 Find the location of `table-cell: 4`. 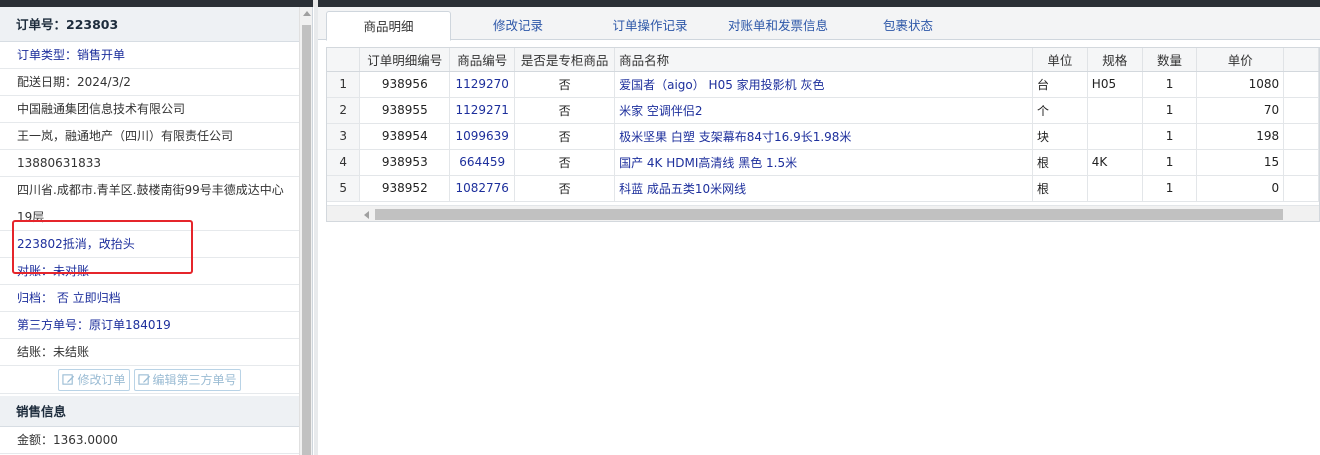

table-cell: 4 is located at coordinates (344, 162).